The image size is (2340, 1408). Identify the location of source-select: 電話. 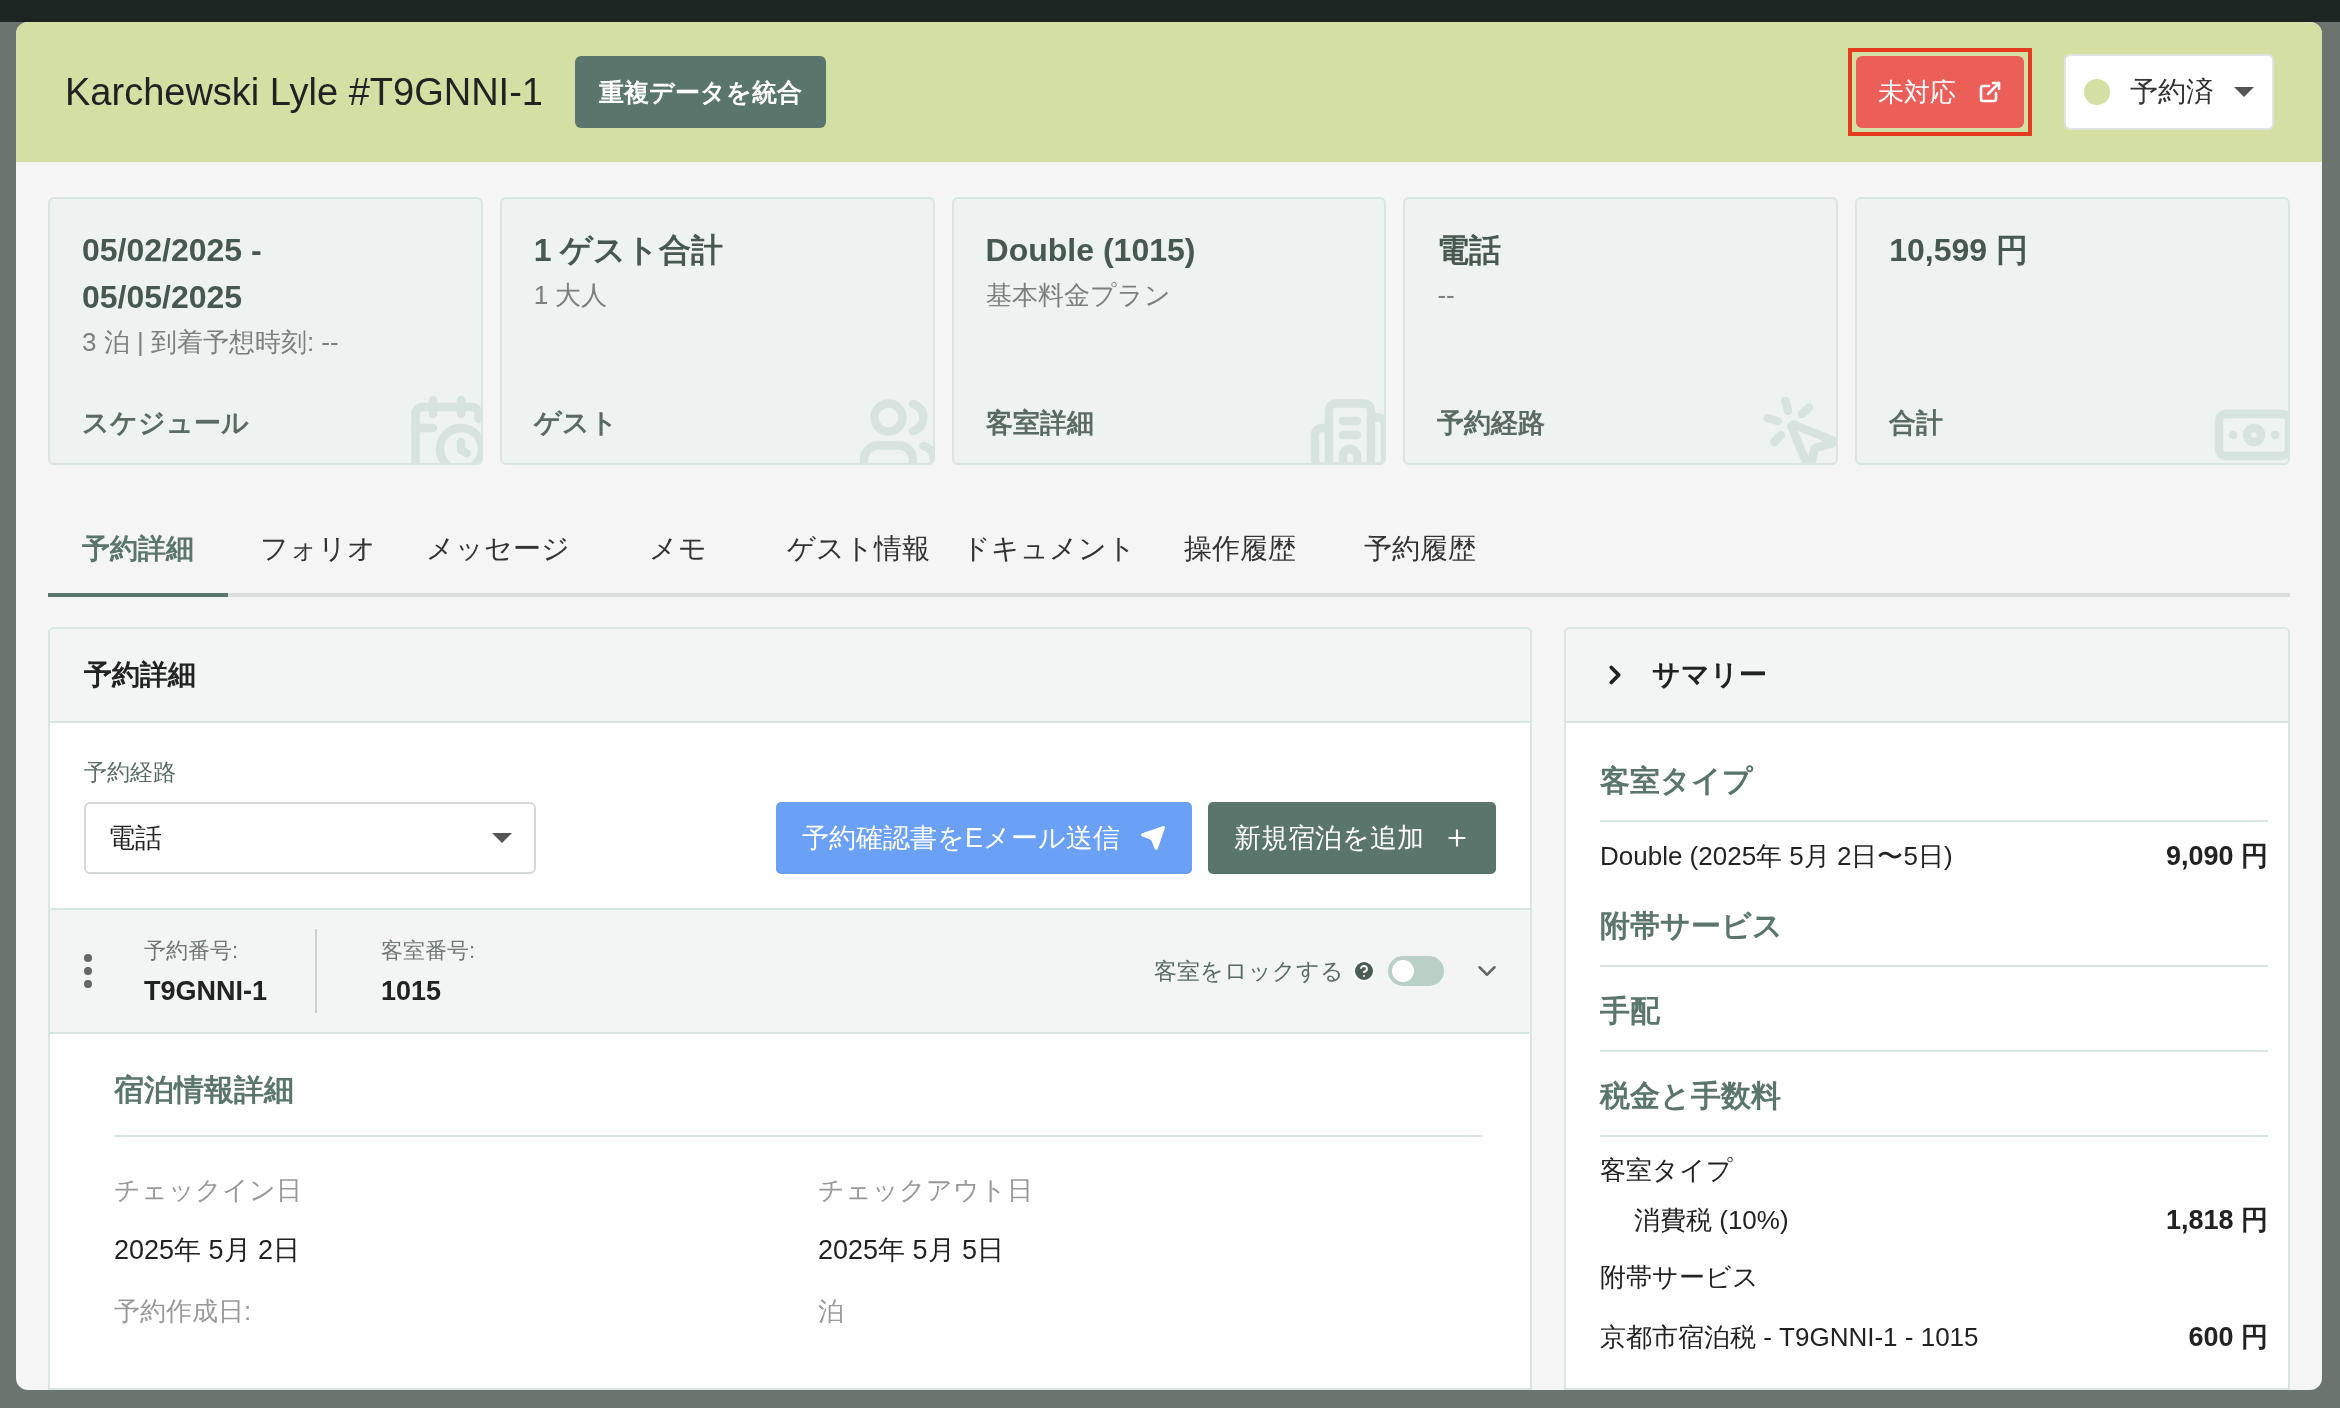
(310, 838).